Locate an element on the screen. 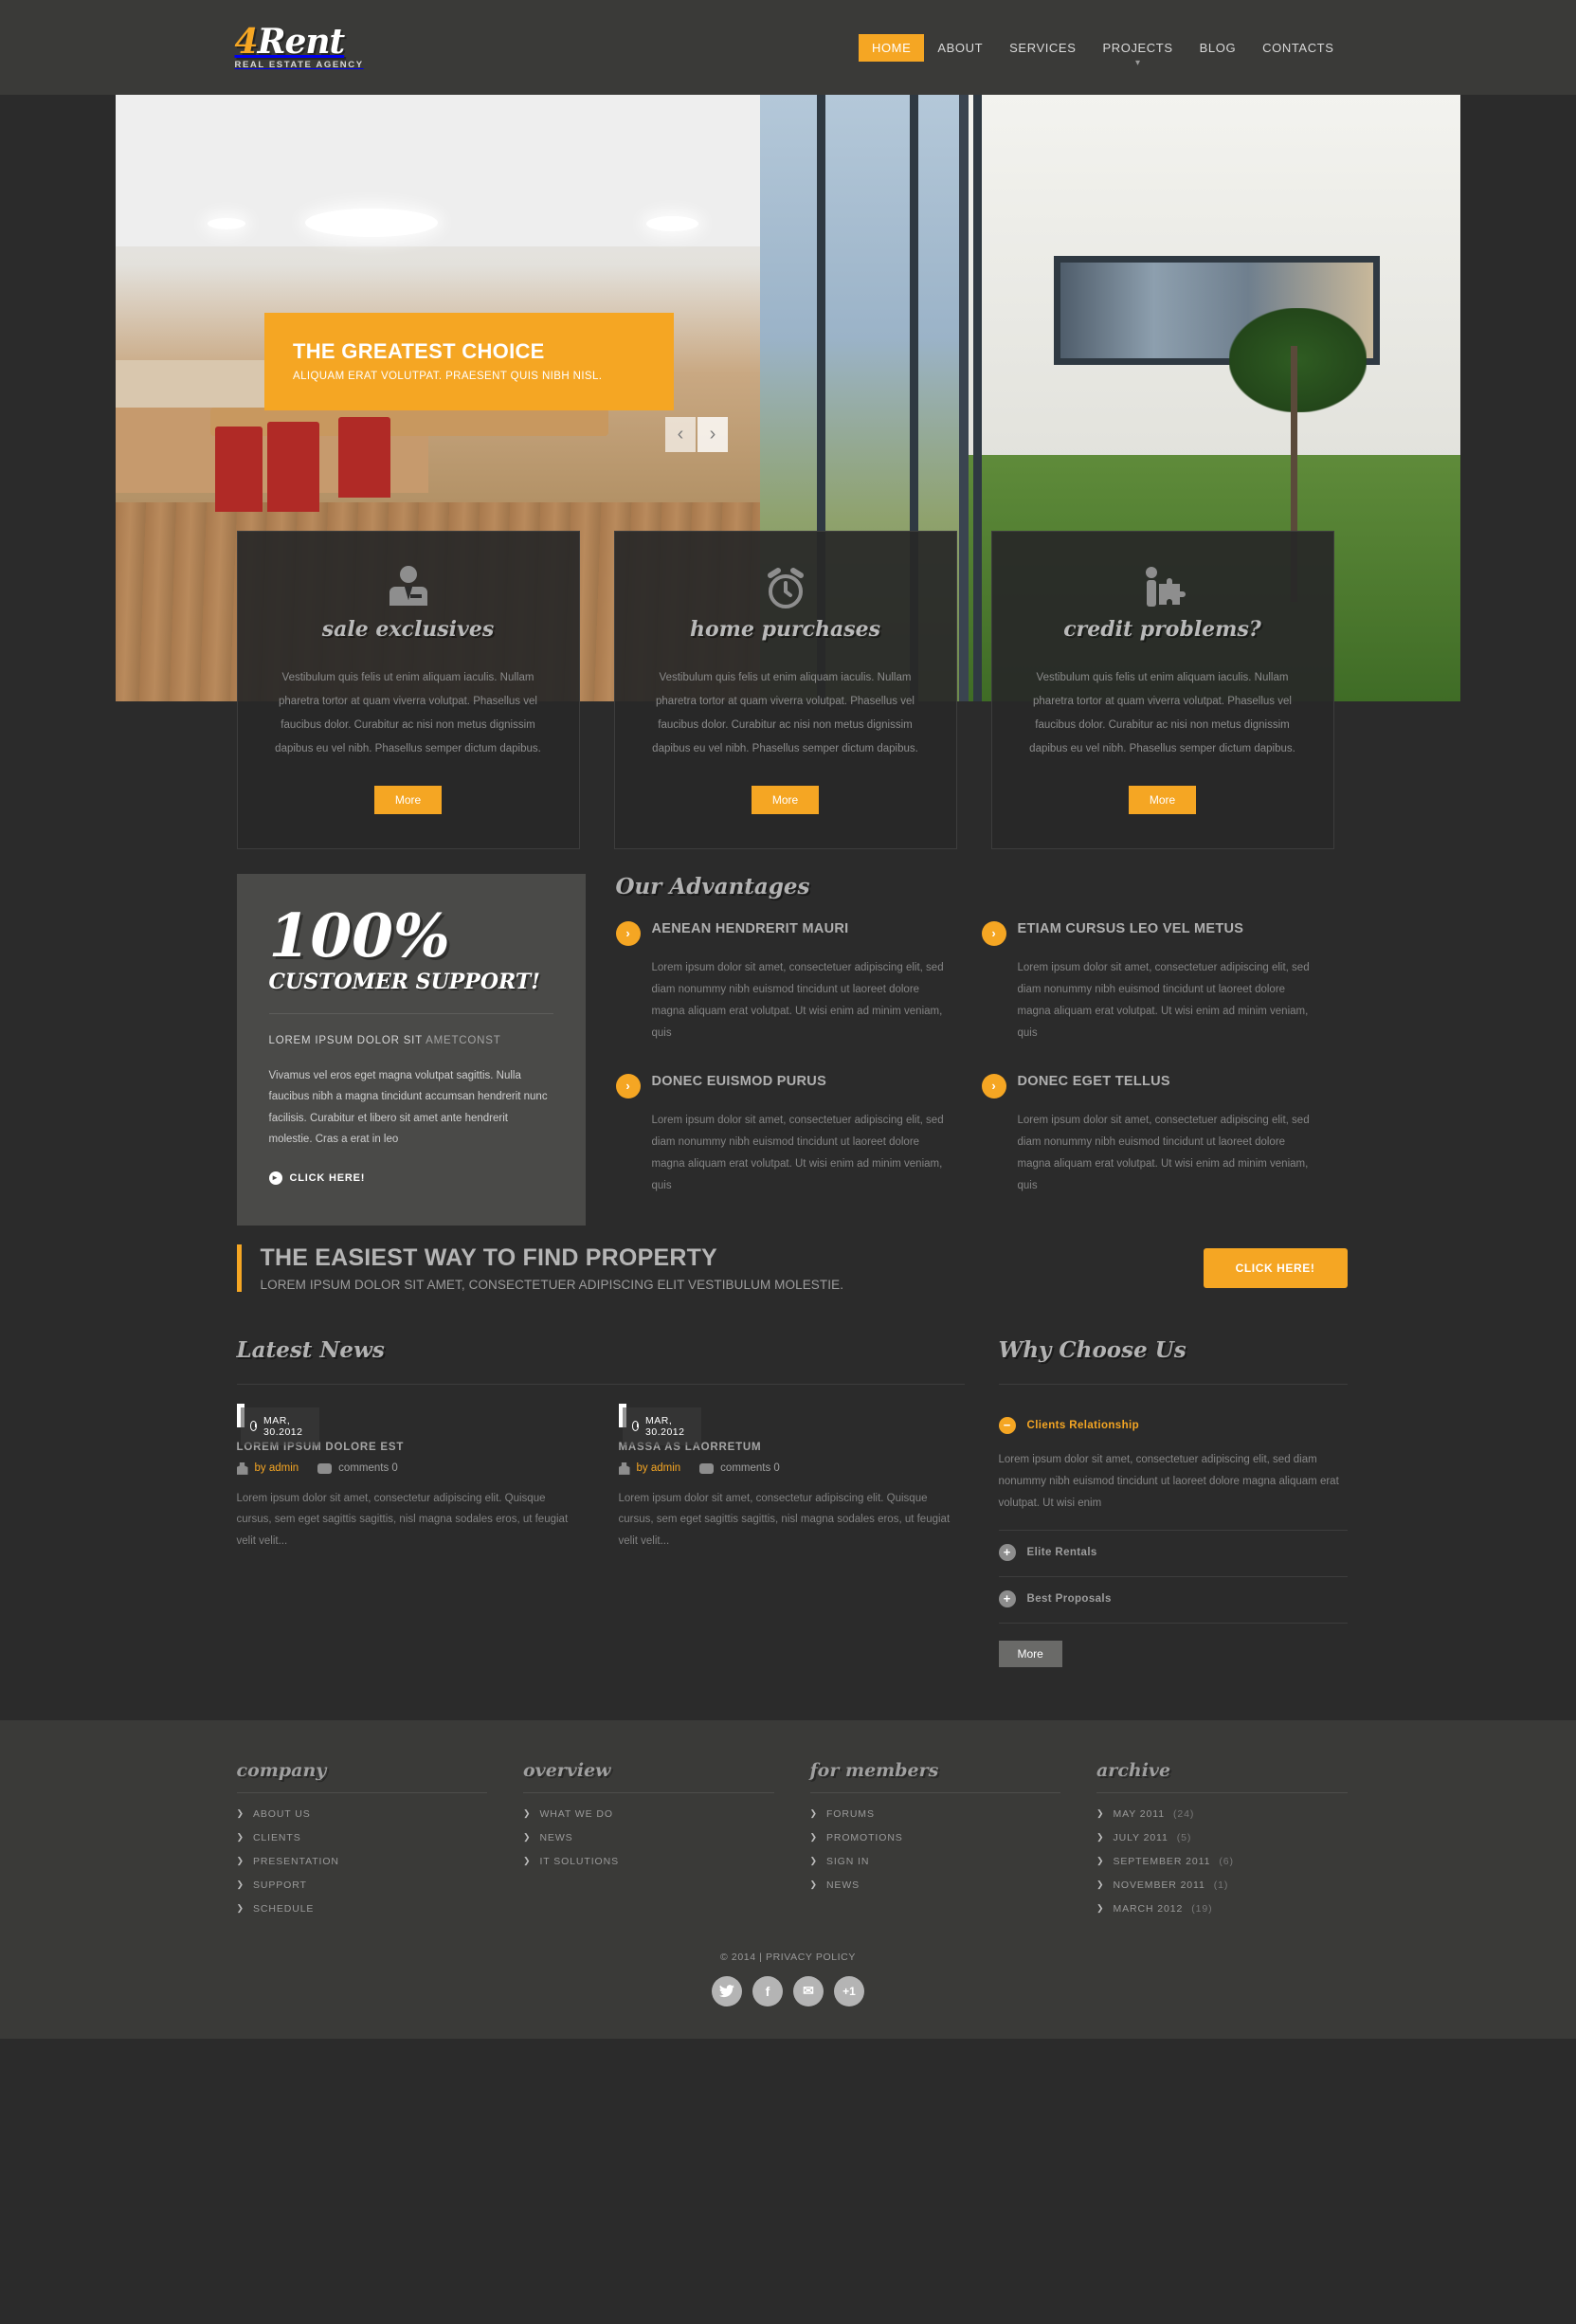  nav-item-contacts: CONTACTS is located at coordinates (1298, 48).